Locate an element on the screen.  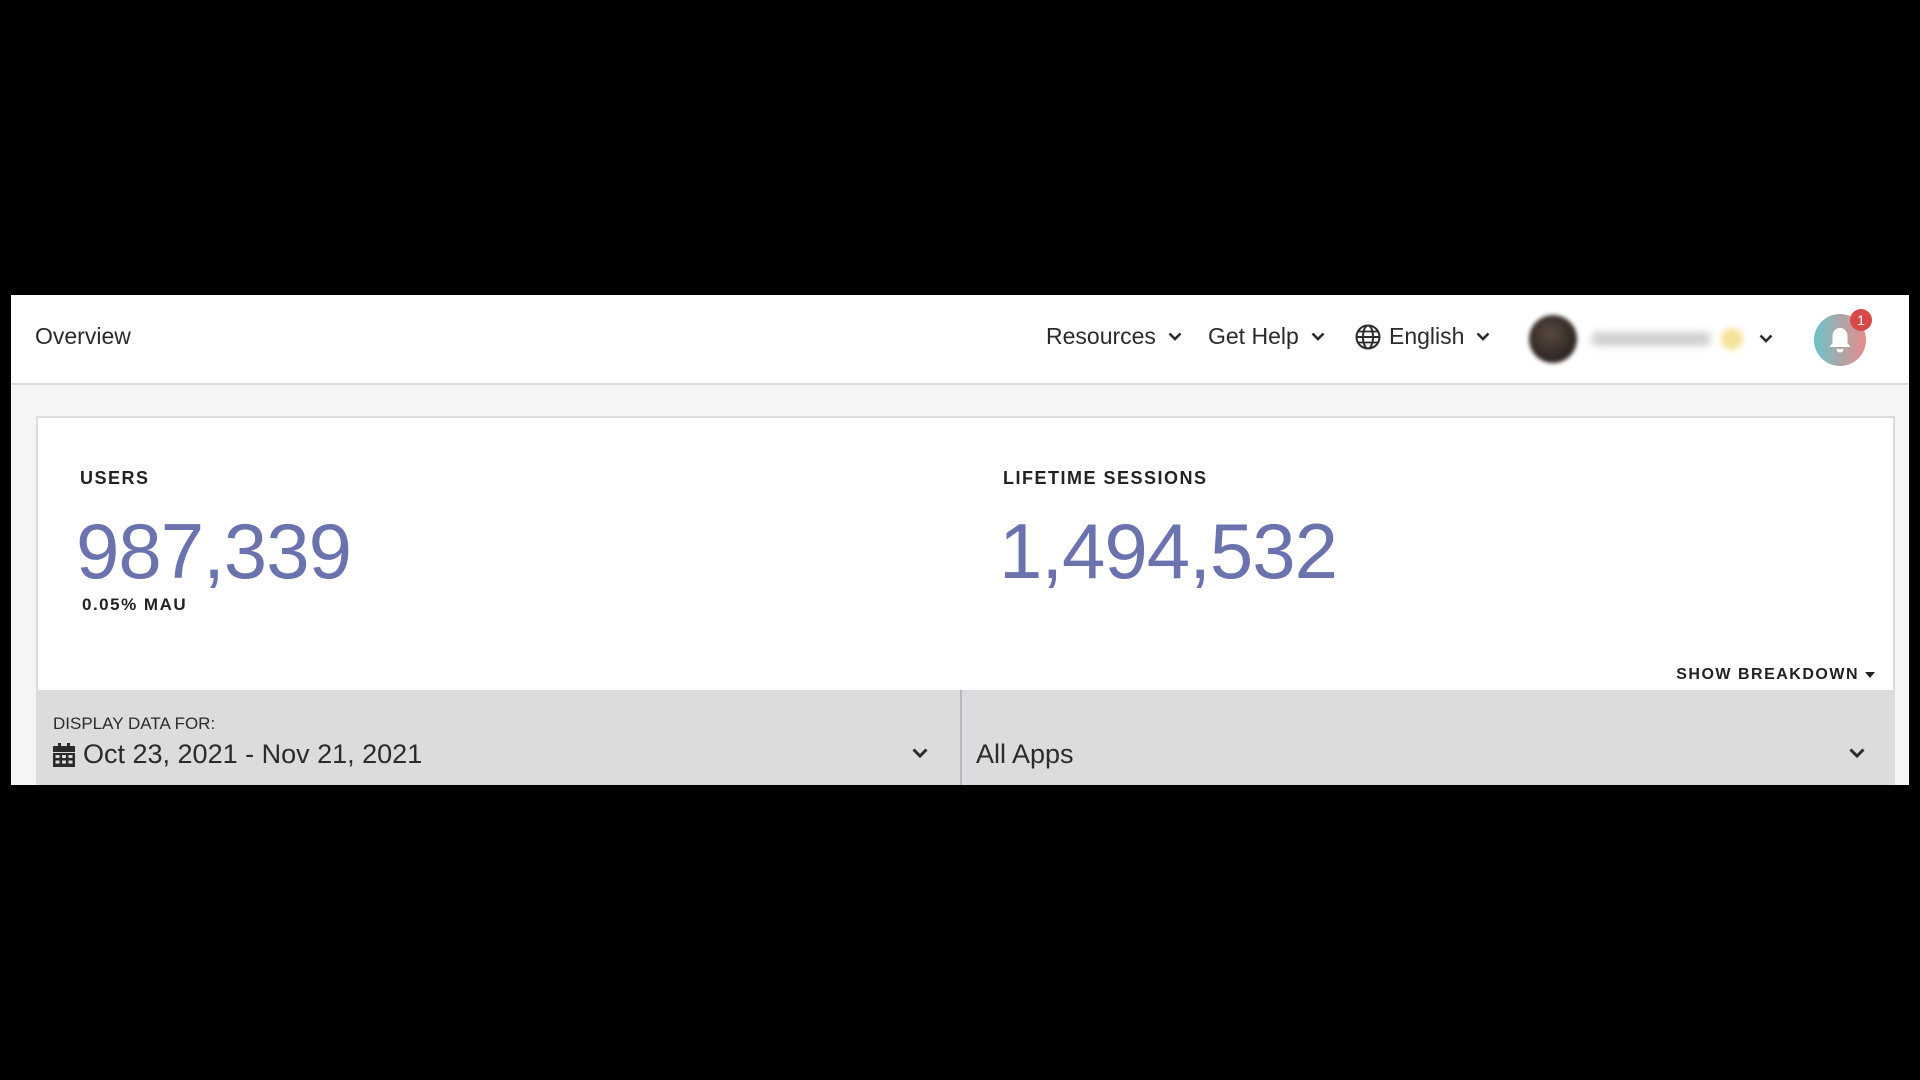
notification-count-badge: 1 is located at coordinates (1861, 320).